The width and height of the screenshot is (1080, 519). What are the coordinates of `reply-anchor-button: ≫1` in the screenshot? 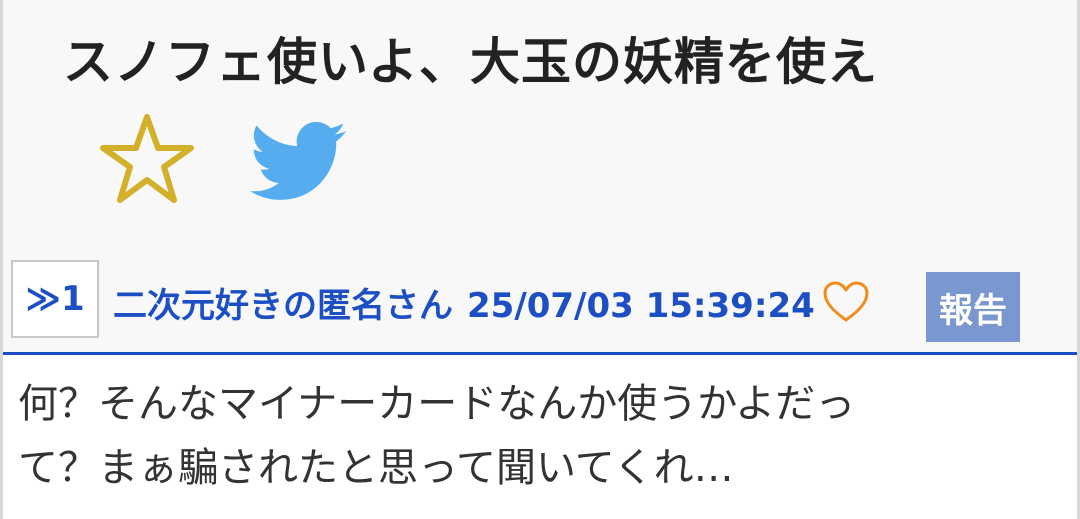 It's located at (55, 299).